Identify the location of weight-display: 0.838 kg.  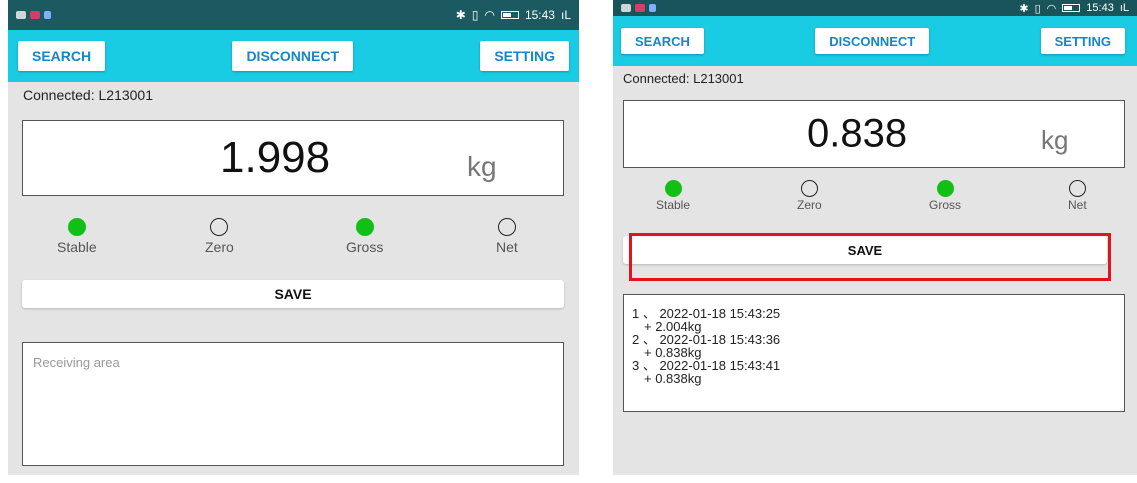
(874, 134).